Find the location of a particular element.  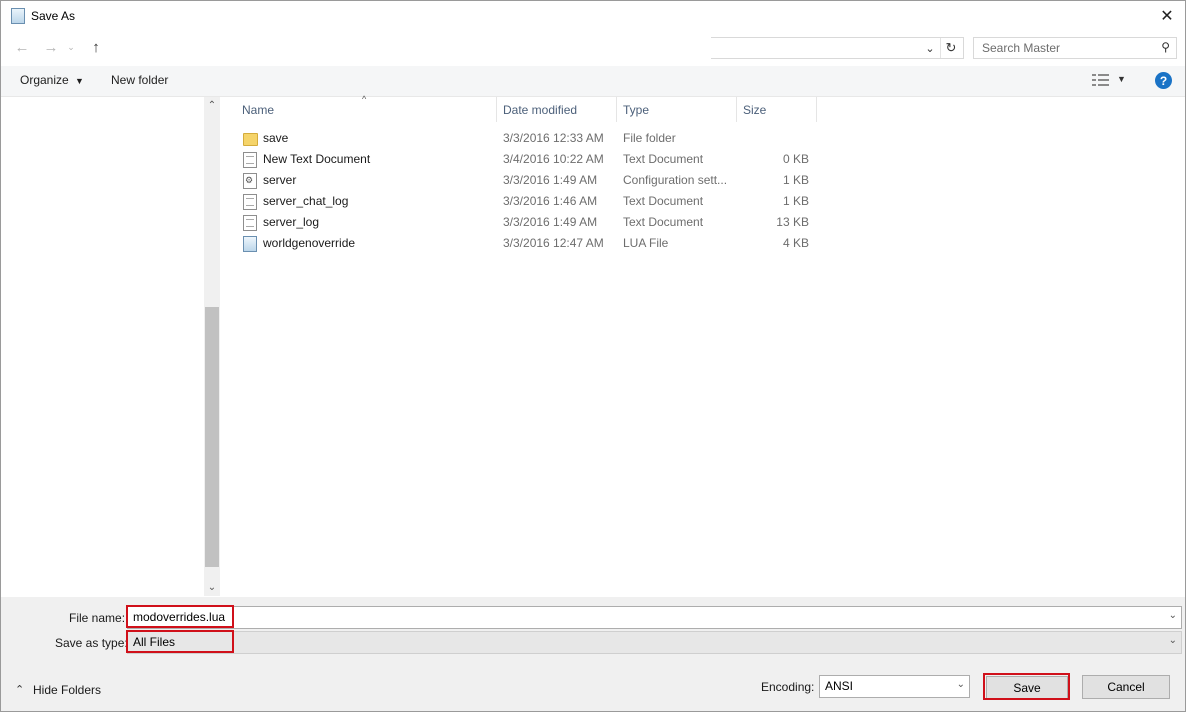

lua-file-icon is located at coordinates (250, 244).